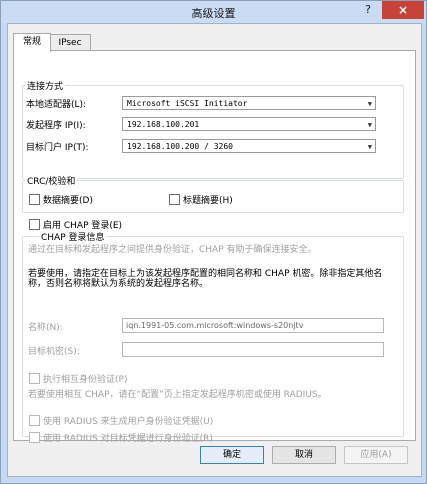 The width and height of the screenshot is (427, 484). What do you see at coordinates (249, 103) in the screenshot?
I see `local-adapter-select: Microsoft iSCSI Initiator ▼` at bounding box center [249, 103].